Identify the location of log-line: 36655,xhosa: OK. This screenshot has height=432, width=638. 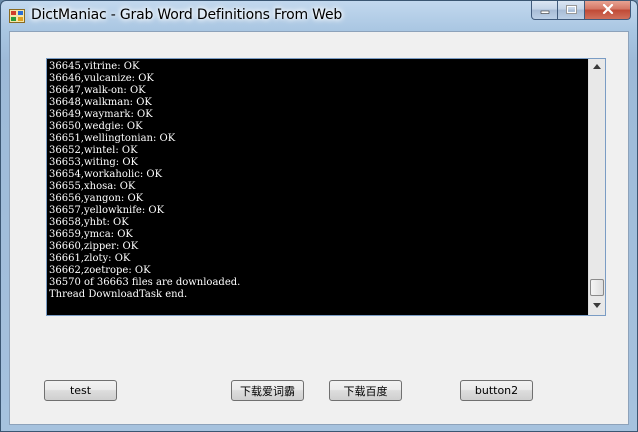
(92, 186).